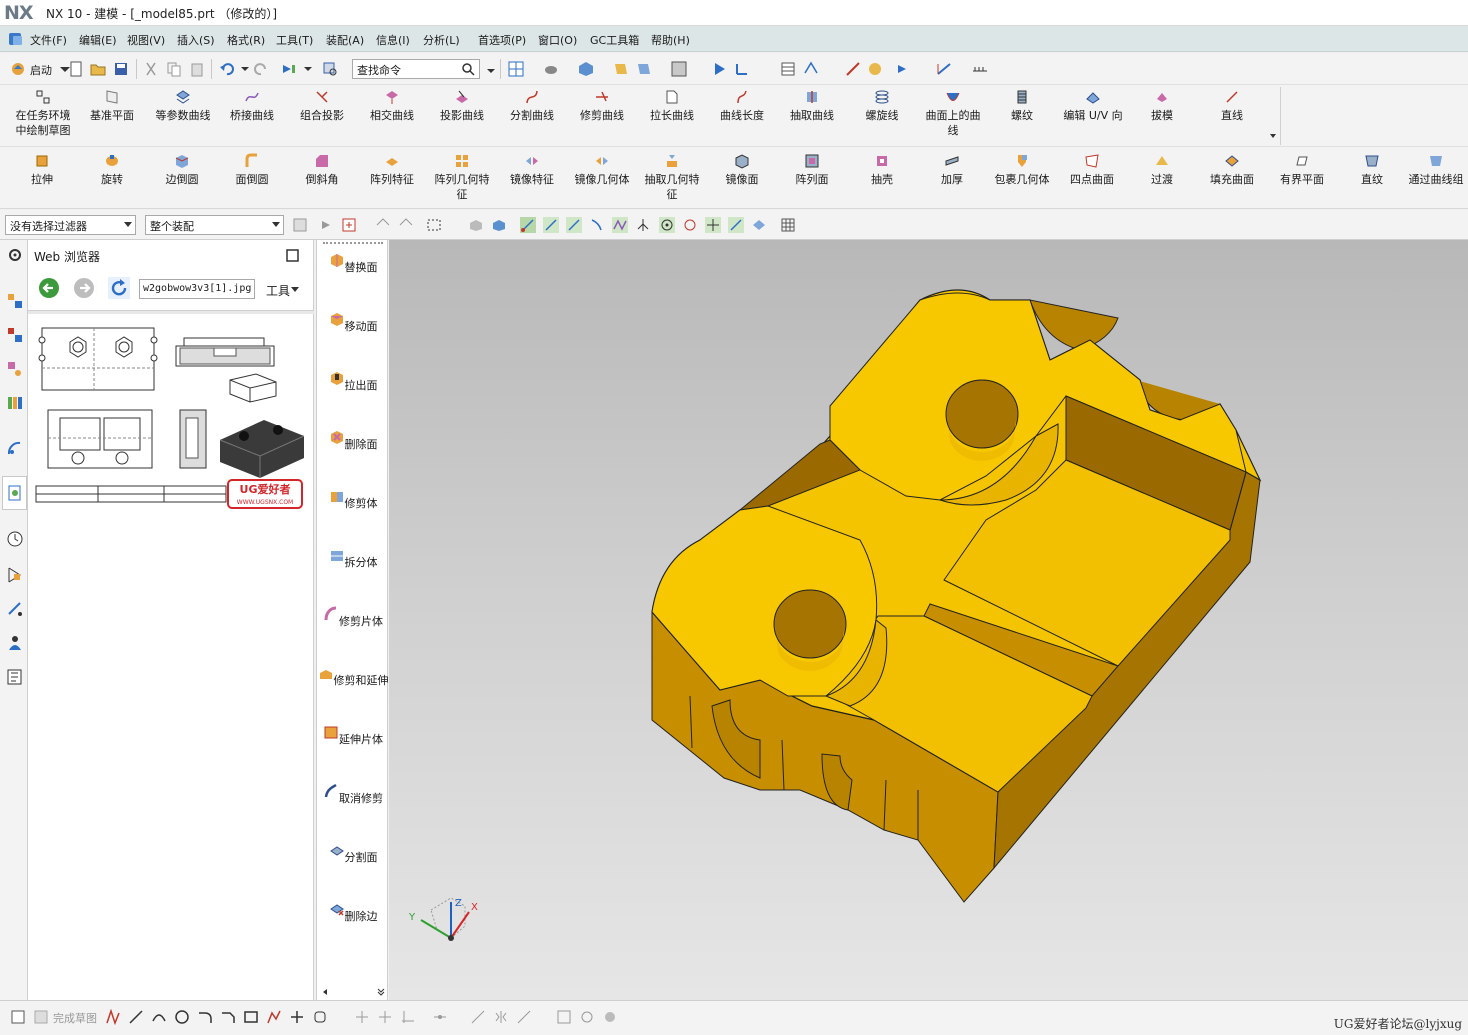  What do you see at coordinates (246, 40) in the screenshot?
I see `menu-format: 格式(R)` at bounding box center [246, 40].